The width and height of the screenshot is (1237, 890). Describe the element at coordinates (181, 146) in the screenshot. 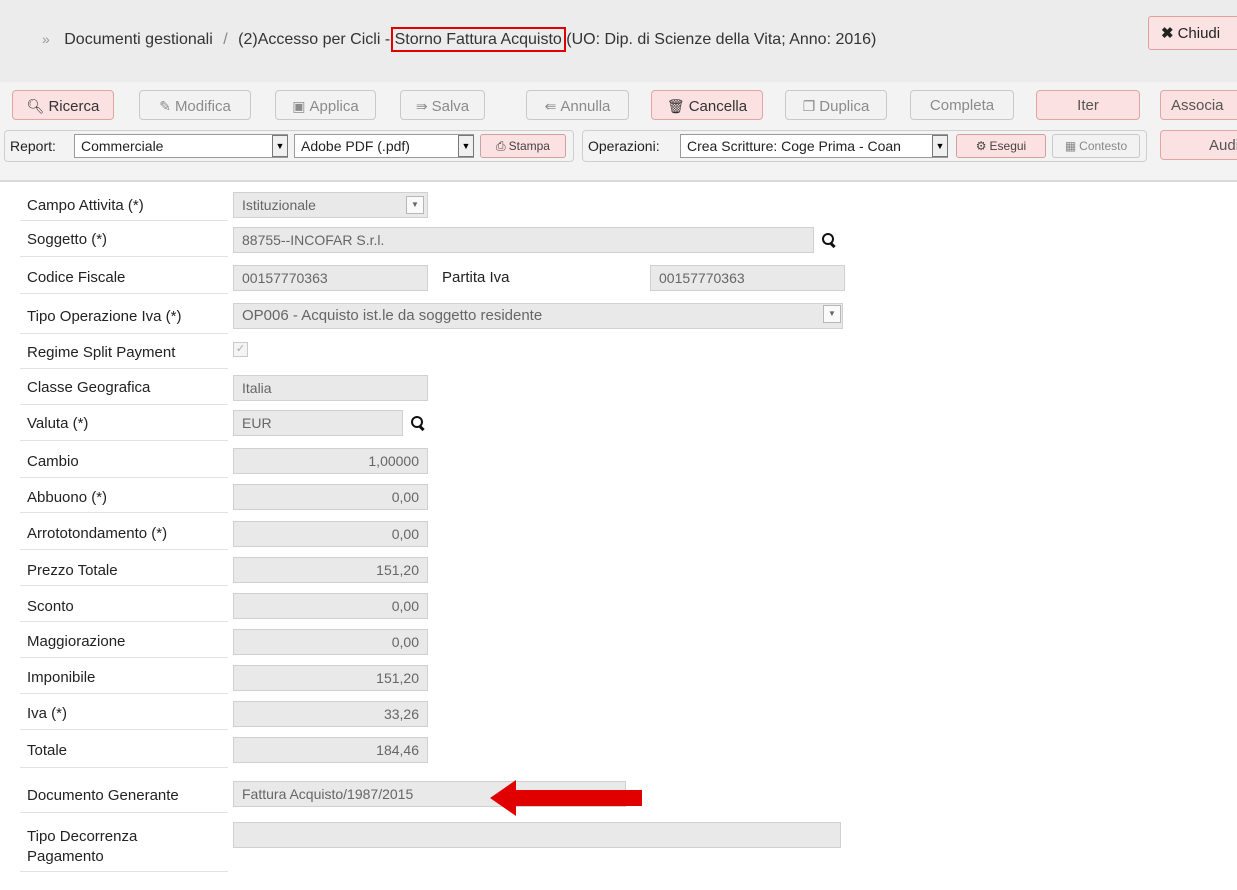

I see `report-select: Commerciale` at that location.